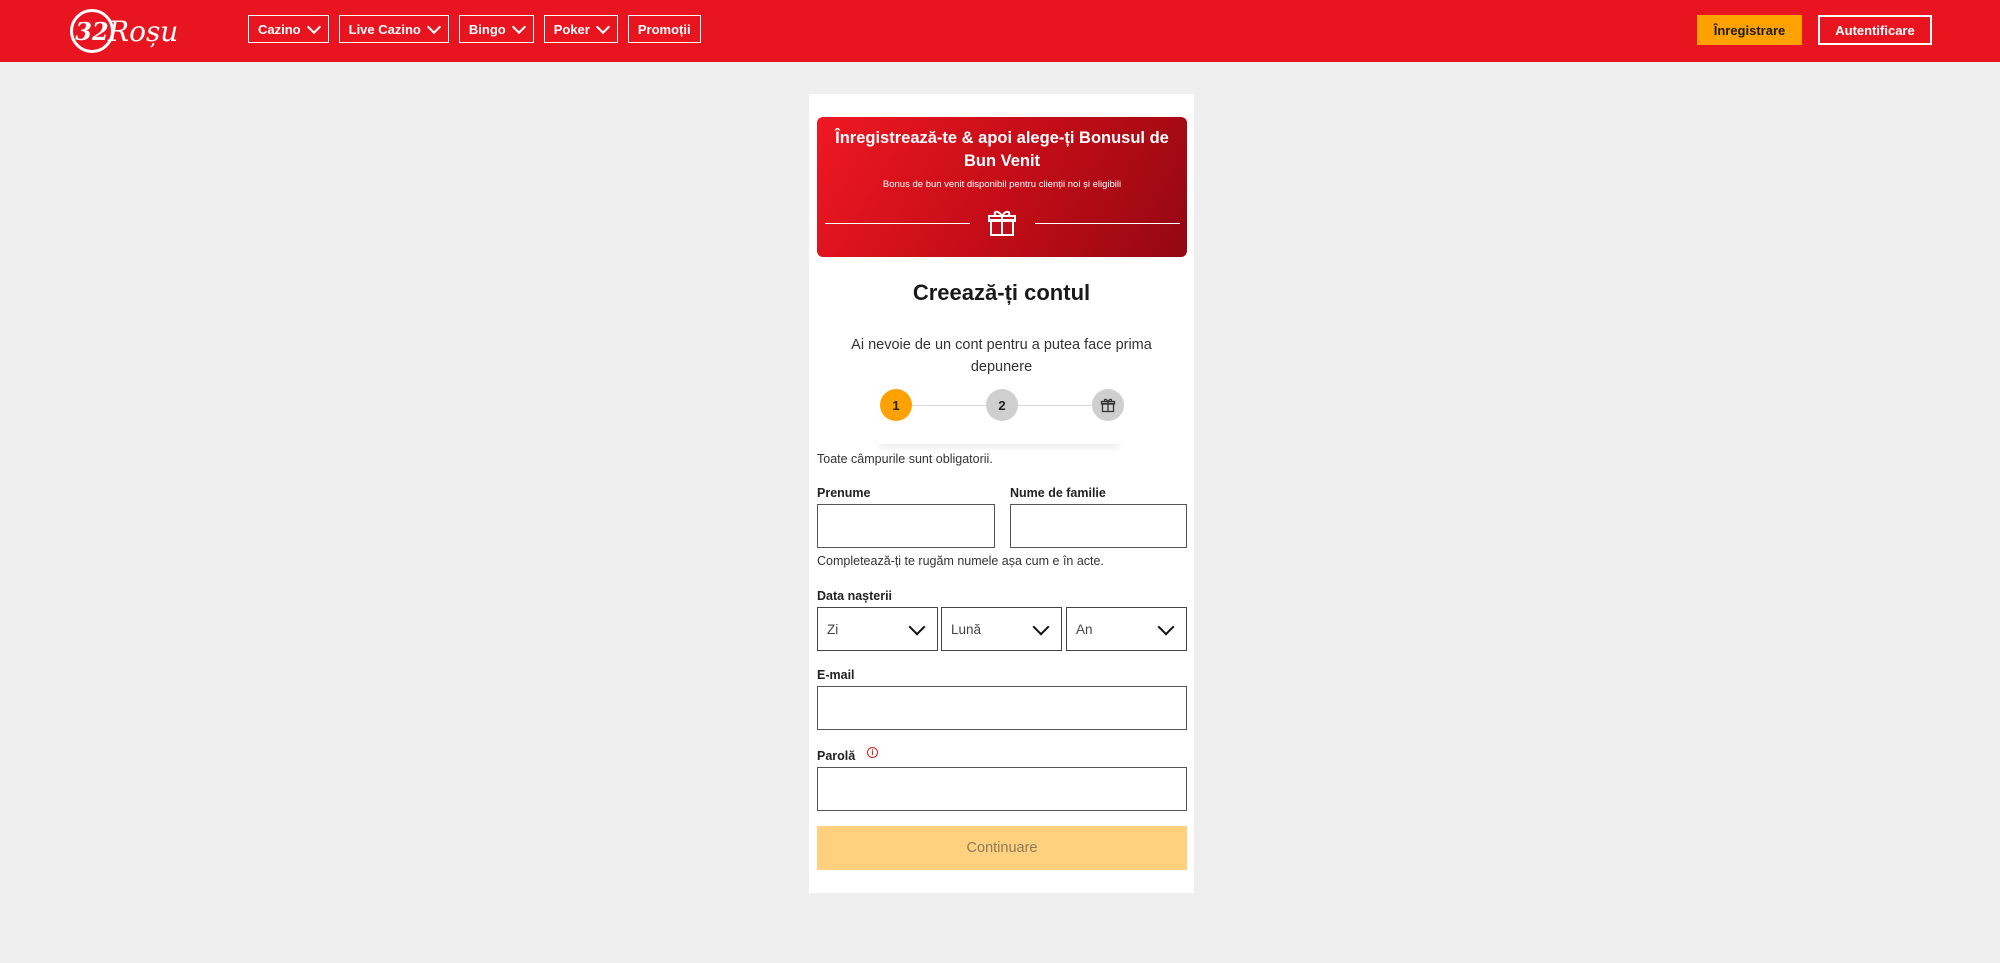 The height and width of the screenshot is (963, 2000). Describe the element at coordinates (999, 441) in the screenshot. I see `stepper-divider` at that location.